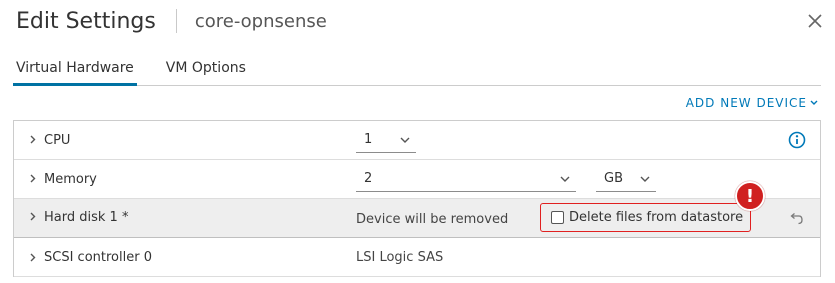 This screenshot has height=283, width=835. I want to click on dialog-header: Edit Settings core-opnsense, so click(171, 21).